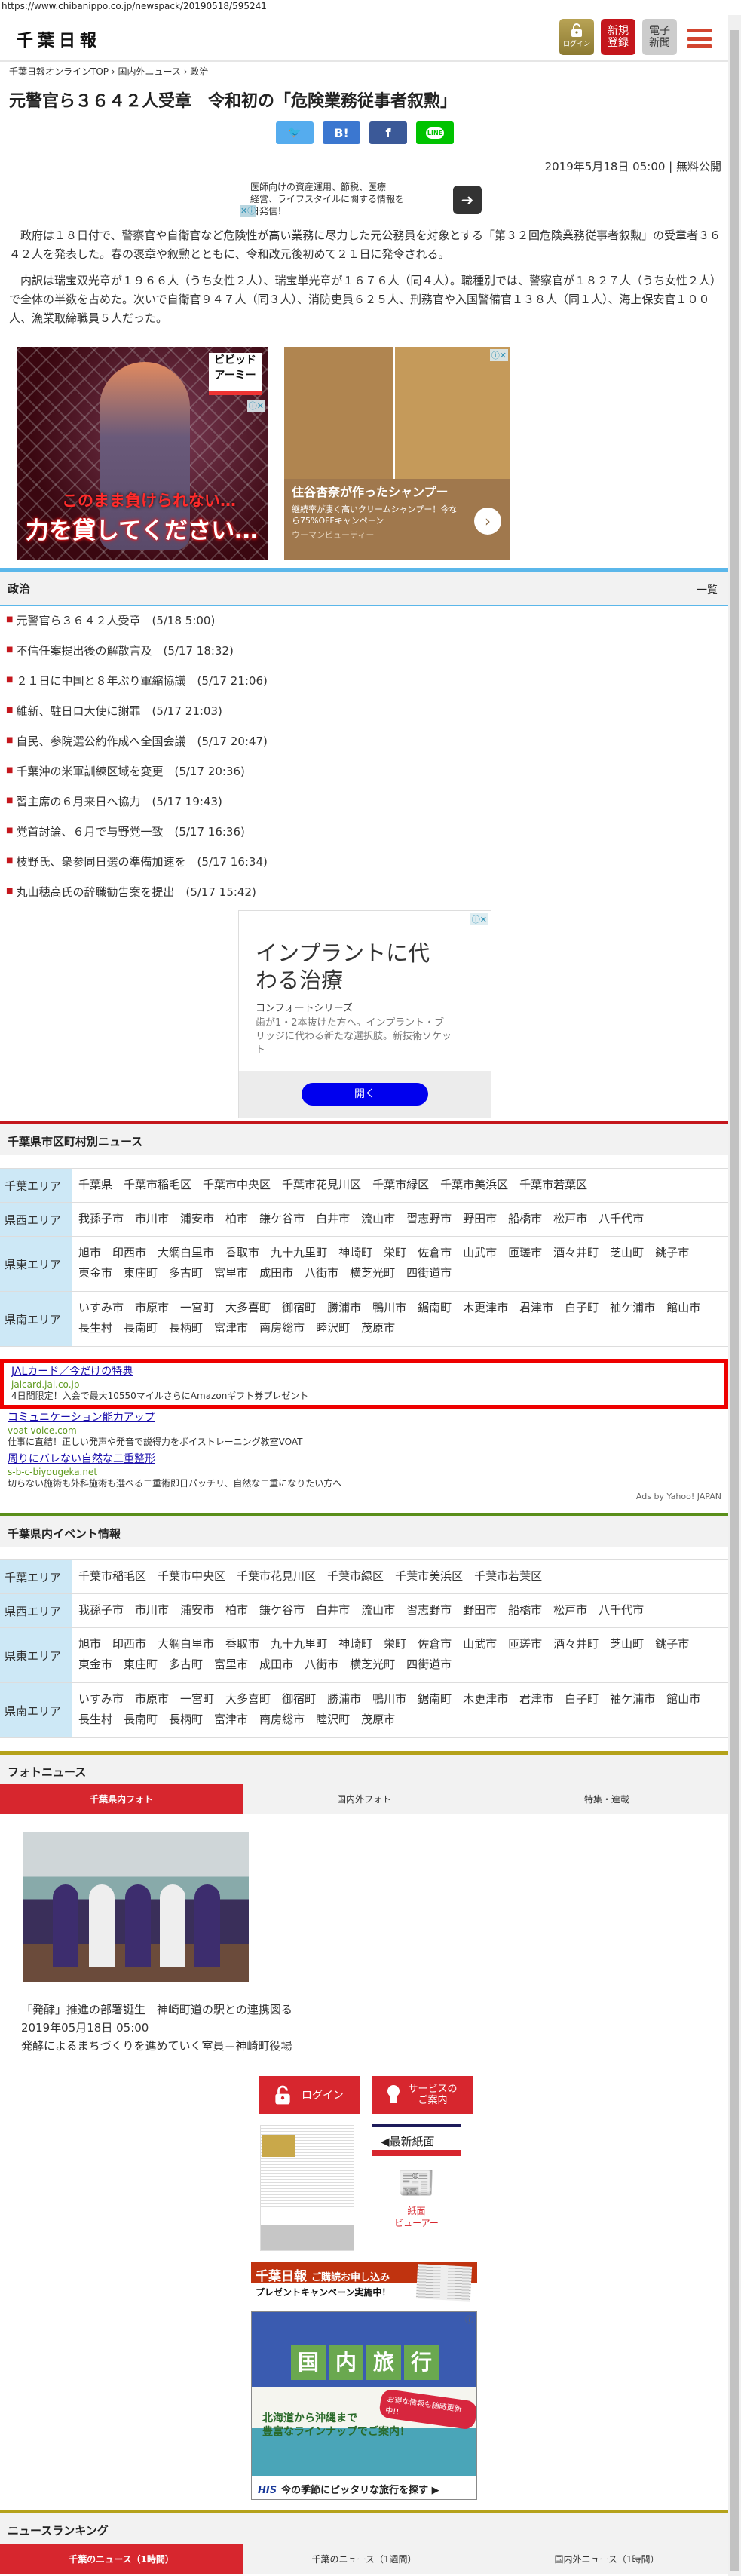 The width and height of the screenshot is (741, 2576). Describe the element at coordinates (485, 1308) in the screenshot. I see `city-link: 木更津市` at that location.